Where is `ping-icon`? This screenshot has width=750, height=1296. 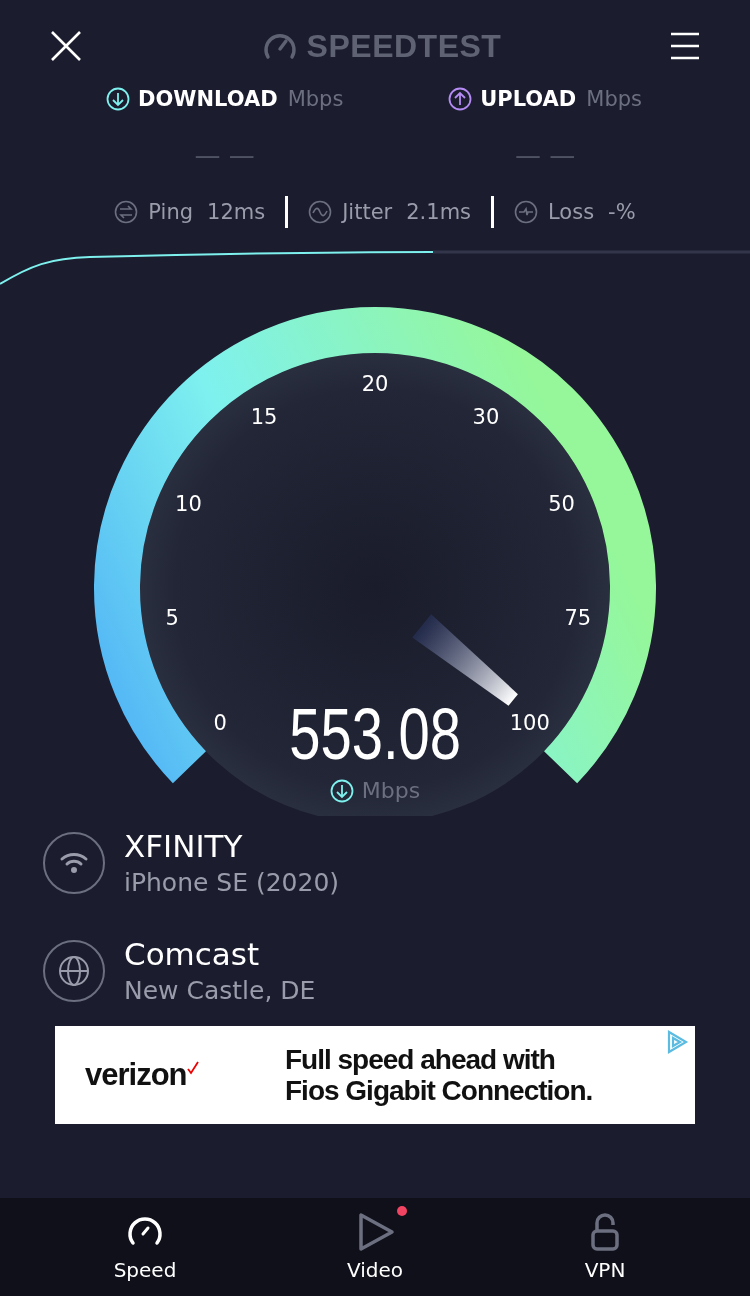
ping-icon is located at coordinates (126, 212).